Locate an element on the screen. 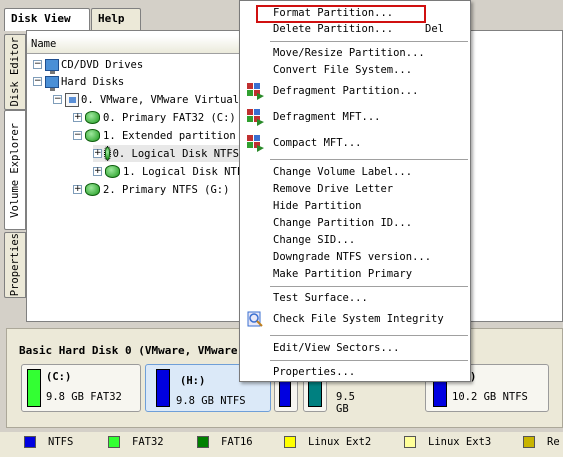 The width and height of the screenshot is (563, 457). tab-disk-view: Disk View is located at coordinates (47, 19).